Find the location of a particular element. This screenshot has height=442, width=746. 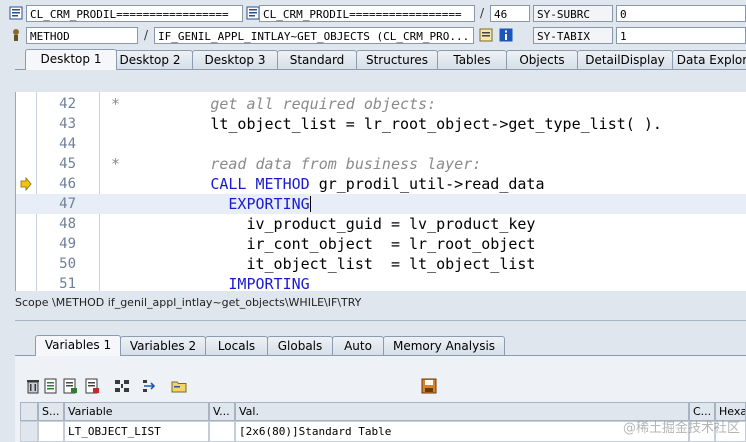

tab-standard: Standard is located at coordinates (317, 59).